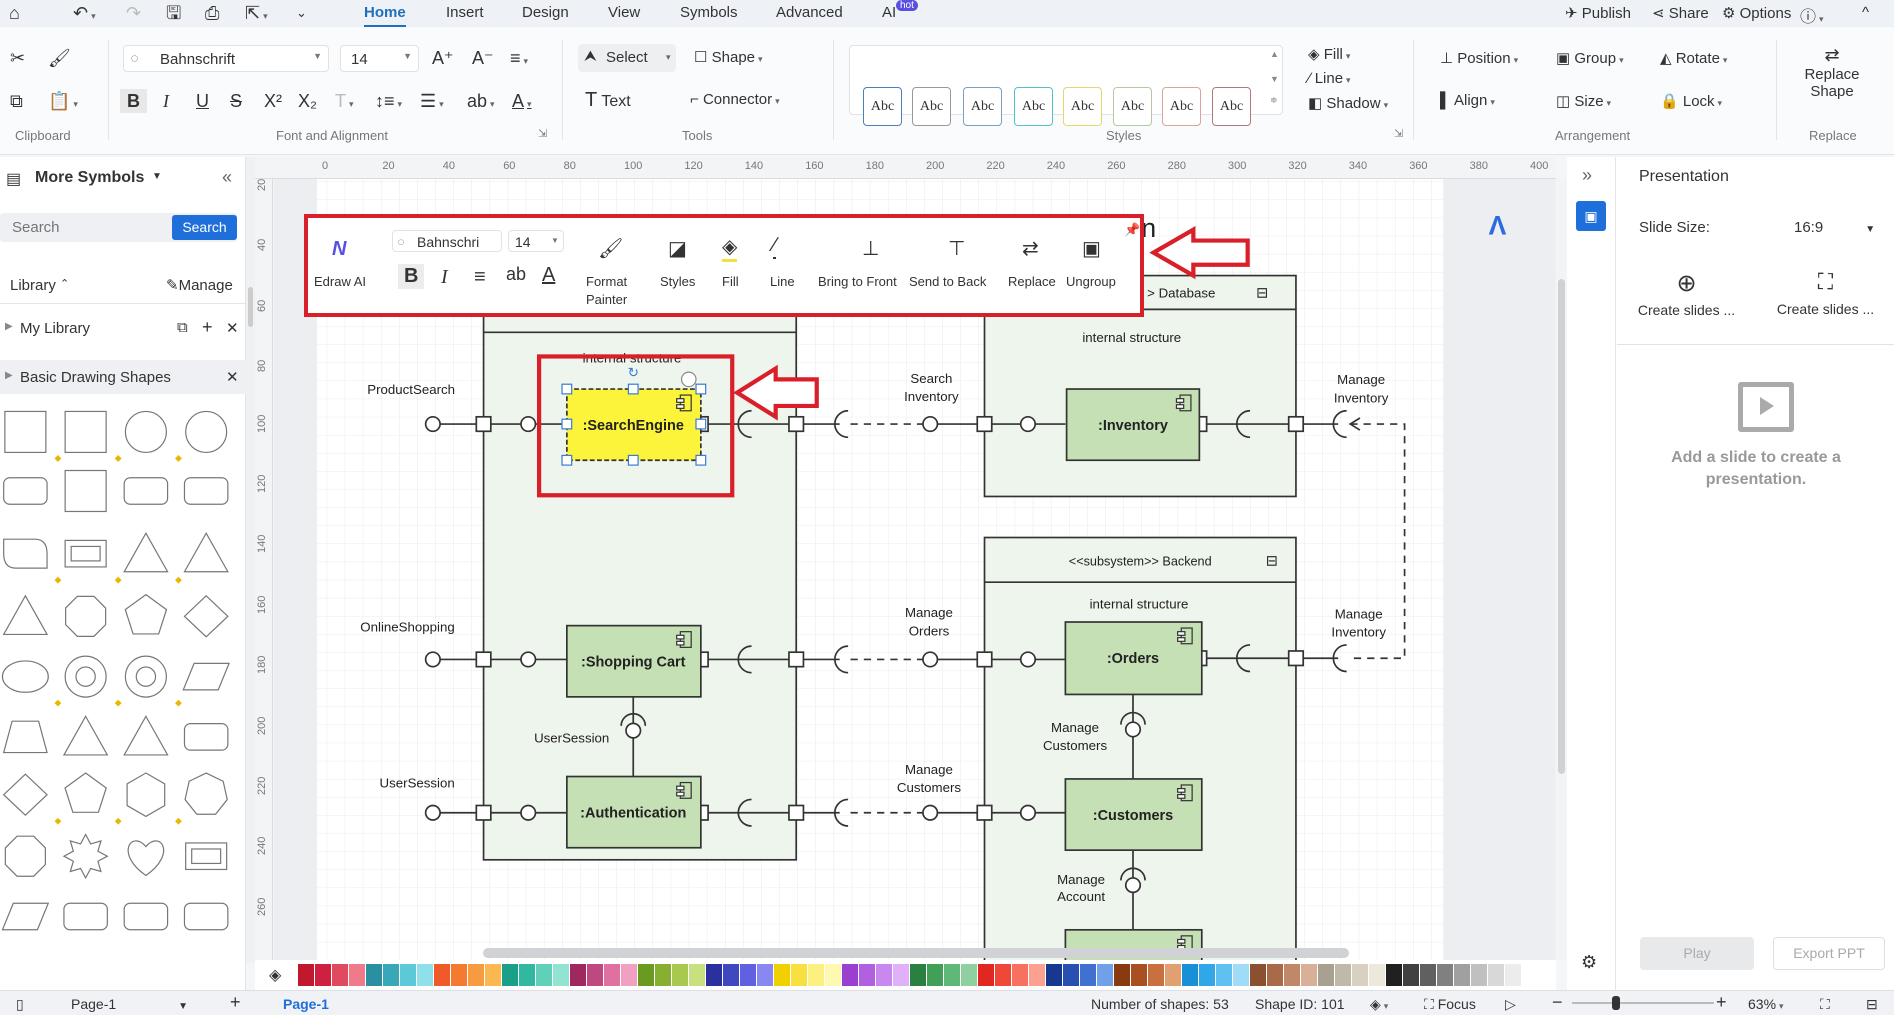  Describe the element at coordinates (633, 372) in the screenshot. I see `rotate-handle-icon: ↻` at that location.